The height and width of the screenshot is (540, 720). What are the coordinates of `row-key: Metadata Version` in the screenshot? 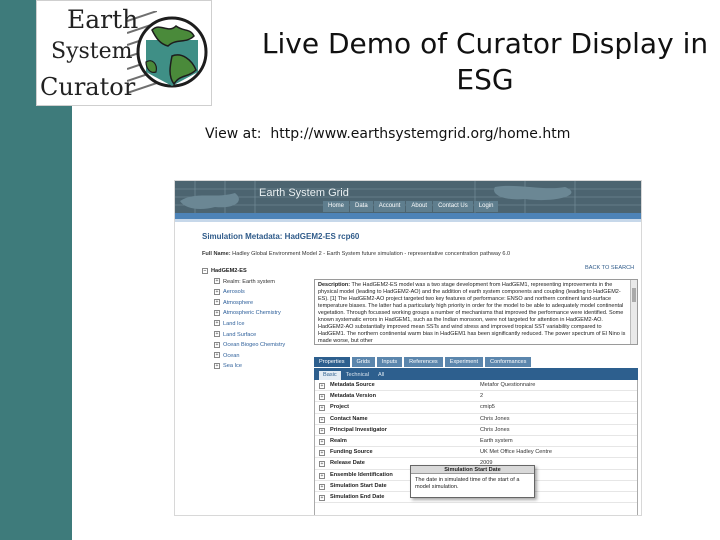 It's located at (353, 396).